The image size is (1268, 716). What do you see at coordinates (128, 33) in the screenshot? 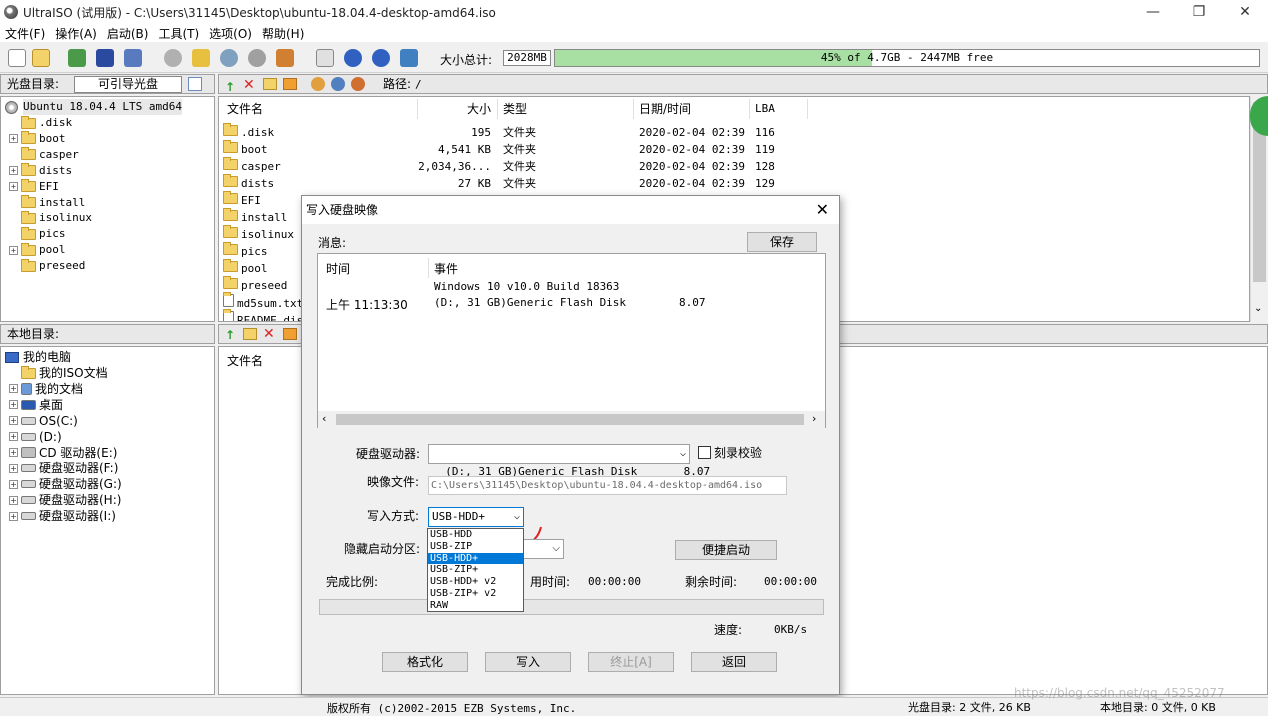
I see `menu-boot: 启动(B)` at bounding box center [128, 33].